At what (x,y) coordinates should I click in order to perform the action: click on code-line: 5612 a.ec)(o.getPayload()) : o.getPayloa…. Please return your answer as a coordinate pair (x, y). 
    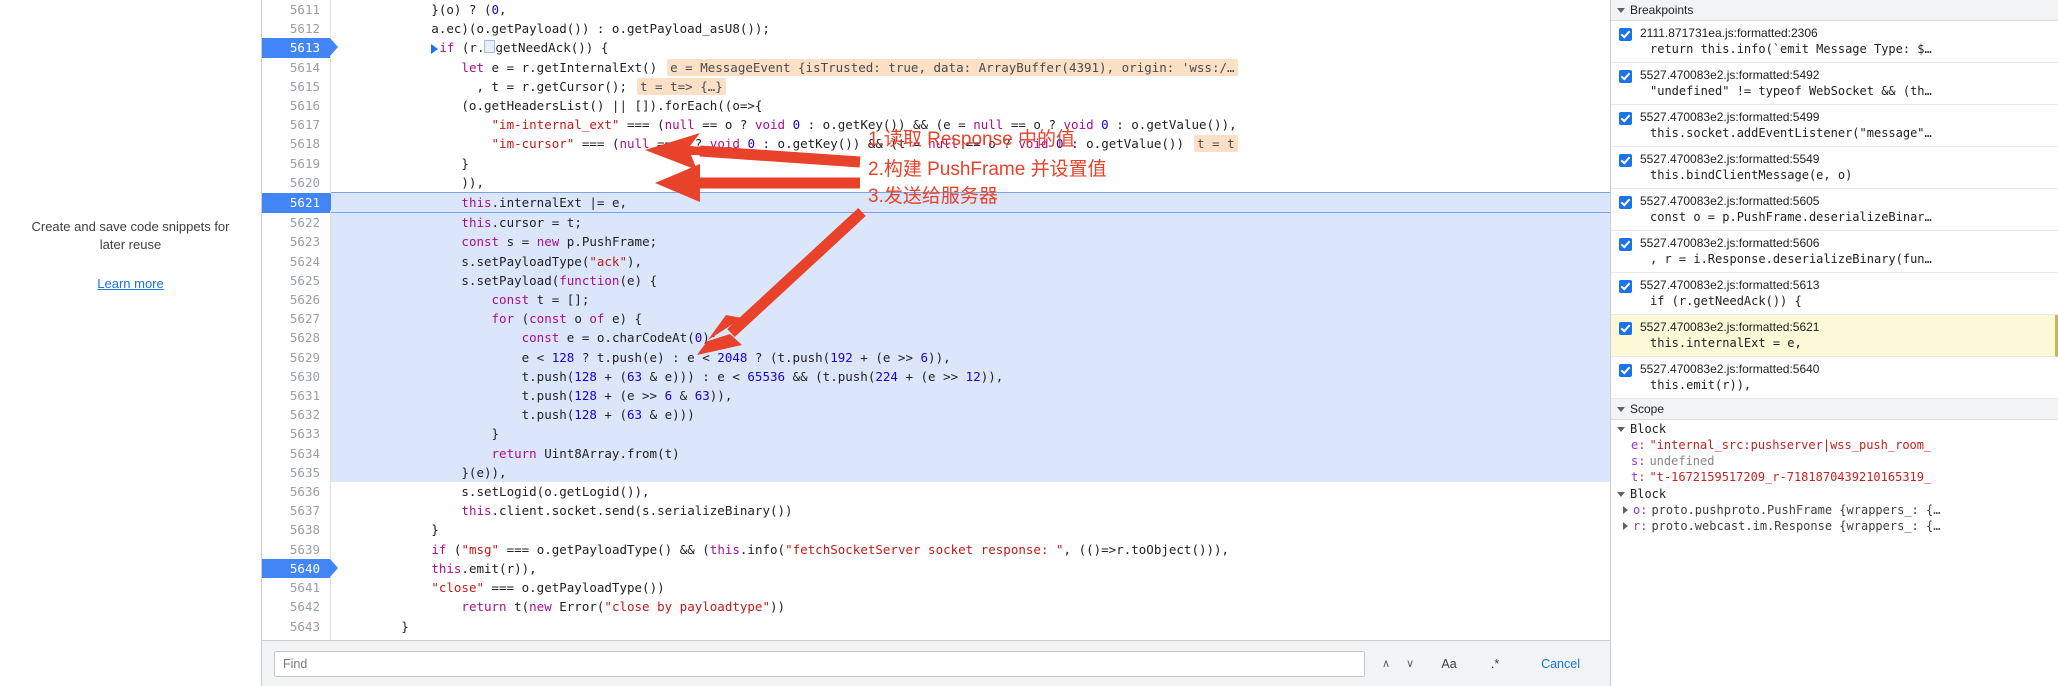
    Looking at the image, I should click on (936, 29).